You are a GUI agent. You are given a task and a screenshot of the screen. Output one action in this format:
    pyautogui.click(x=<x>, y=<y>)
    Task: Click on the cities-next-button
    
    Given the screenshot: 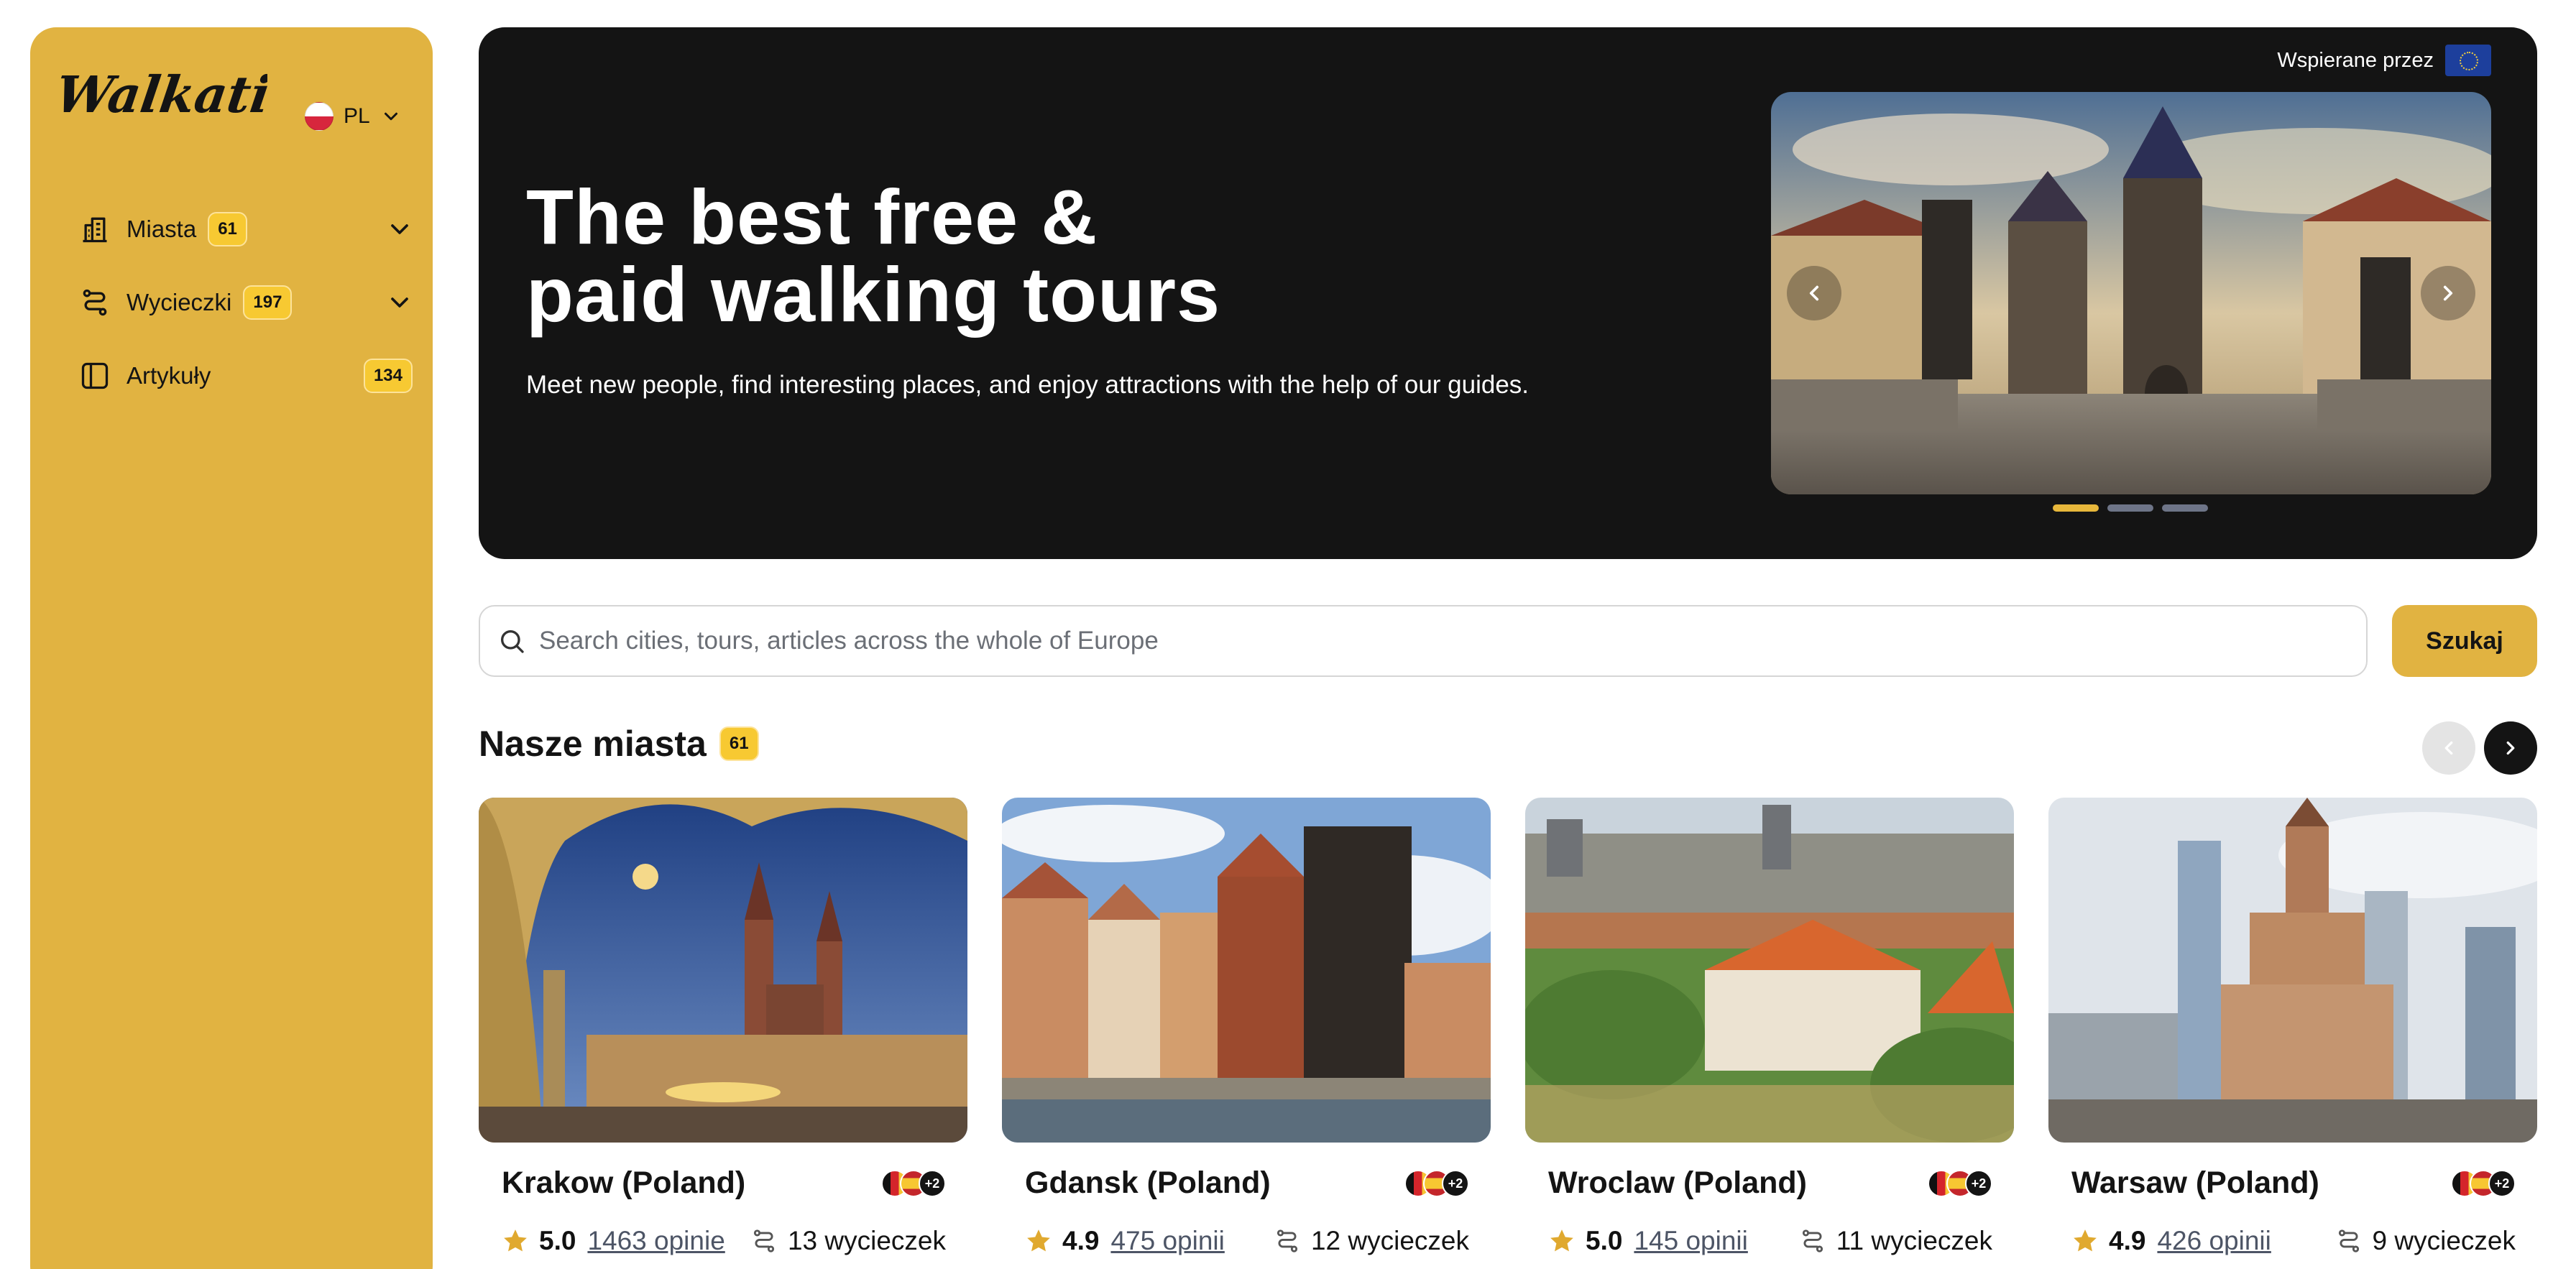 What is the action you would take?
    pyautogui.click(x=2510, y=748)
    